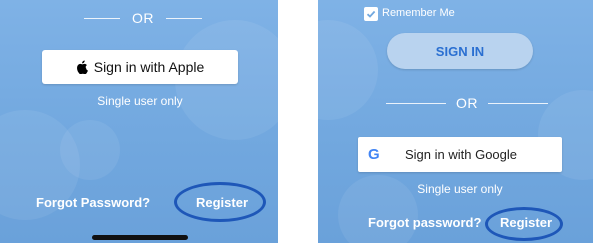  I want to click on remember-me-checkbox, so click(371, 14).